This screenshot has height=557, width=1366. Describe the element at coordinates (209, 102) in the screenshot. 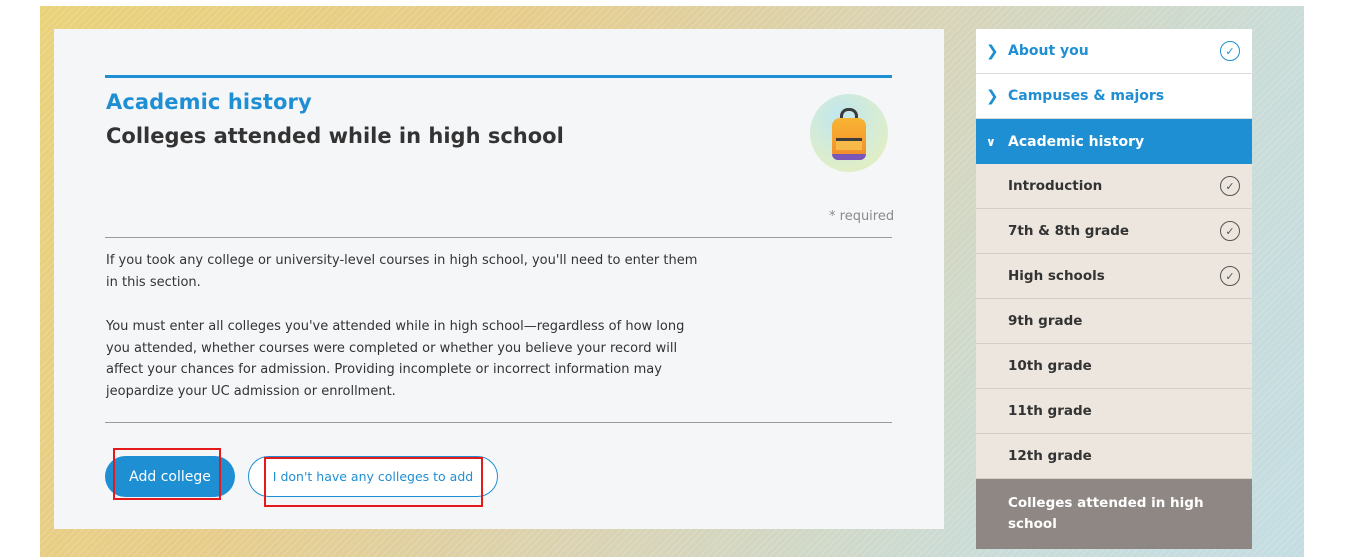

I see `section-title: Academic history` at that location.